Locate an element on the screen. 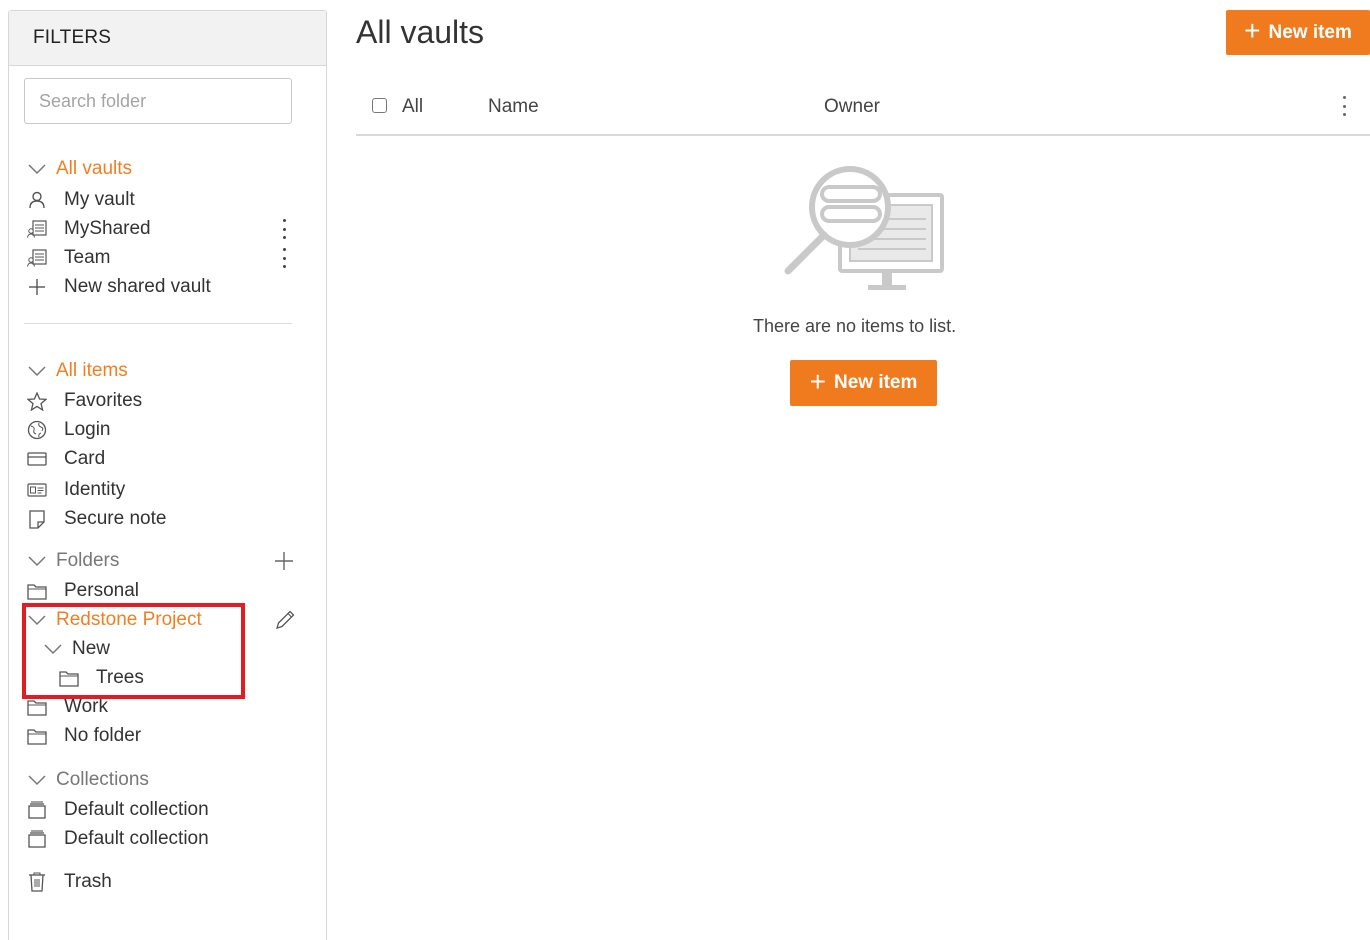 This screenshot has height=940, width=1370. folder-no-folder: No folder is located at coordinates (82, 736).